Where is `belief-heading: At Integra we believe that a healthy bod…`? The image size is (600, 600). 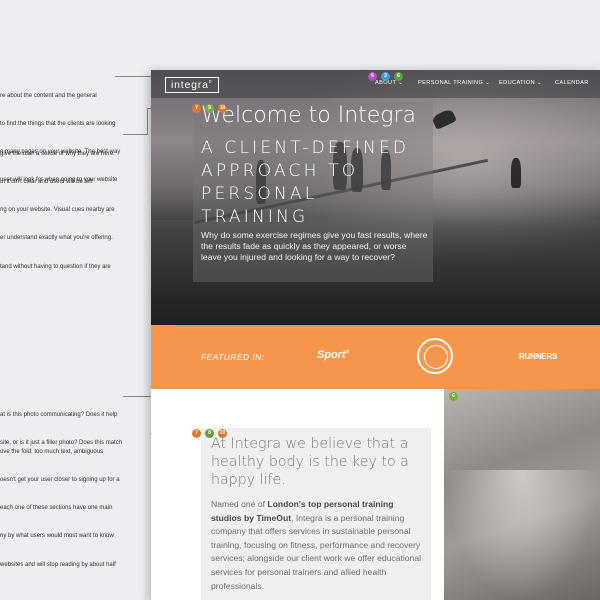 belief-heading: At Integra we believe that a healthy bod… is located at coordinates (310, 462).